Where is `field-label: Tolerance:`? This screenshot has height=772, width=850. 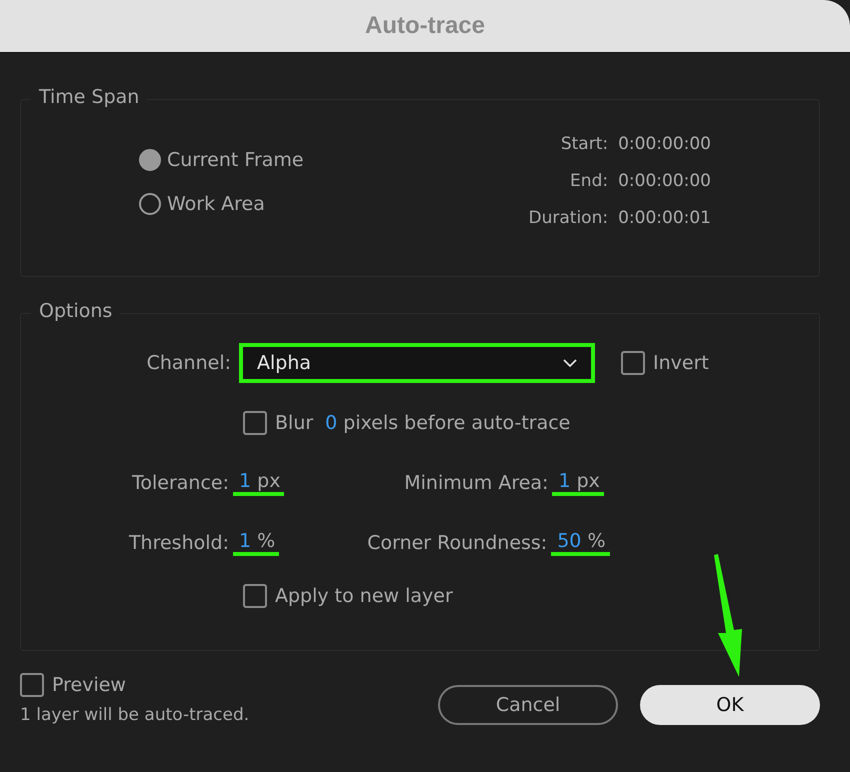 field-label: Tolerance: is located at coordinates (179, 483).